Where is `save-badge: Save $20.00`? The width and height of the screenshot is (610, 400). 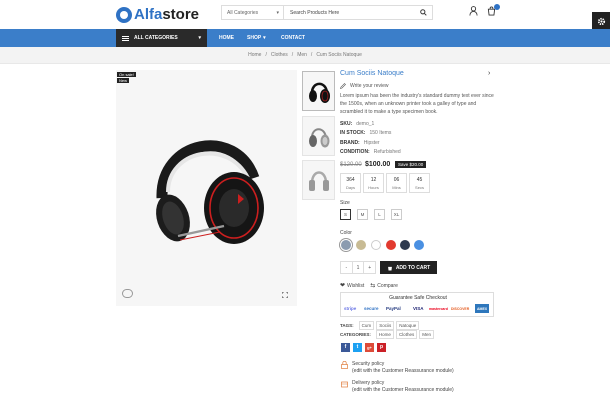 save-badge: Save $20.00 is located at coordinates (411, 164).